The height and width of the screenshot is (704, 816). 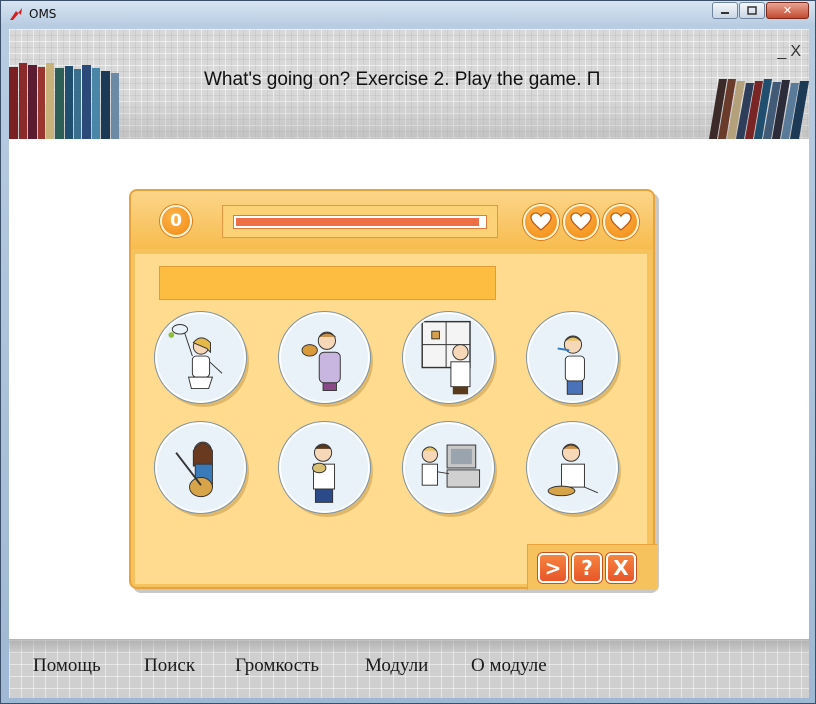 What do you see at coordinates (43, 14) in the screenshot?
I see `window-title: OMS` at bounding box center [43, 14].